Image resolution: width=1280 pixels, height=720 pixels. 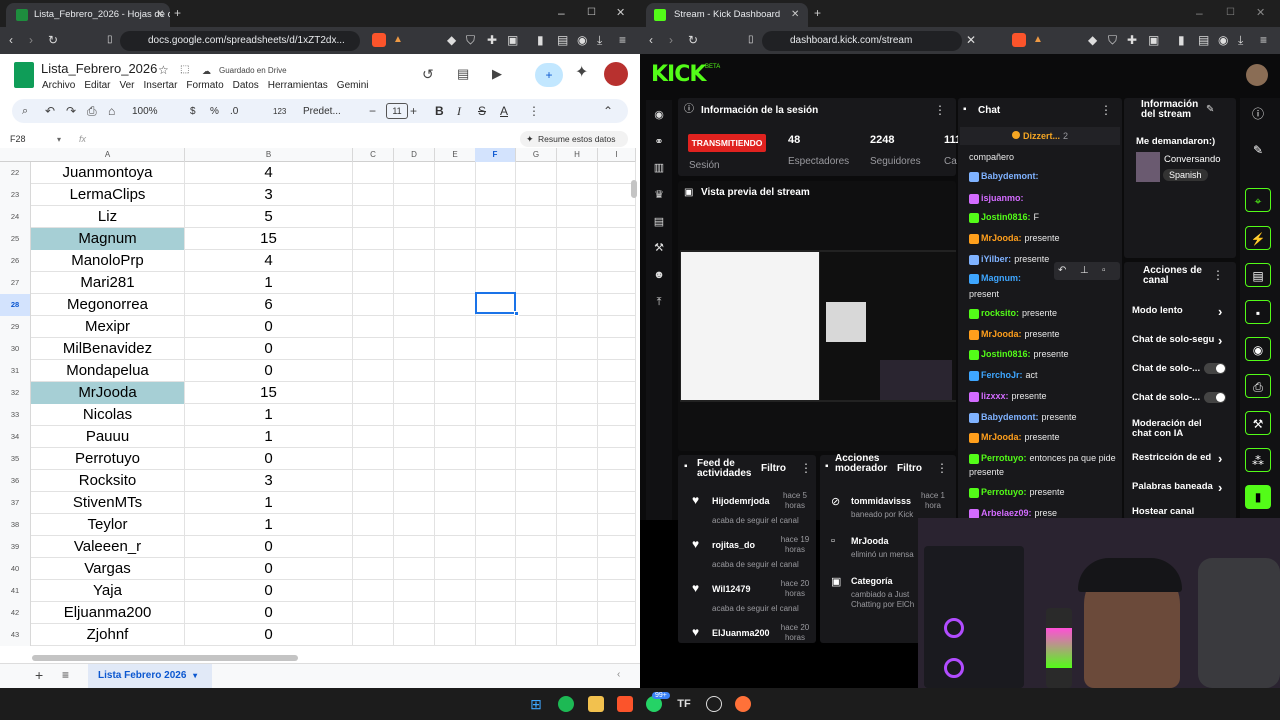 What do you see at coordinates (727, 15) in the screenshot?
I see `tab-kick: Stream - Kick Dashboard` at bounding box center [727, 15].